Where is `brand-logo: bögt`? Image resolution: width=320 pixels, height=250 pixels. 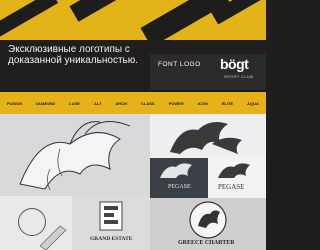 brand-logo: bögt is located at coordinates (234, 64).